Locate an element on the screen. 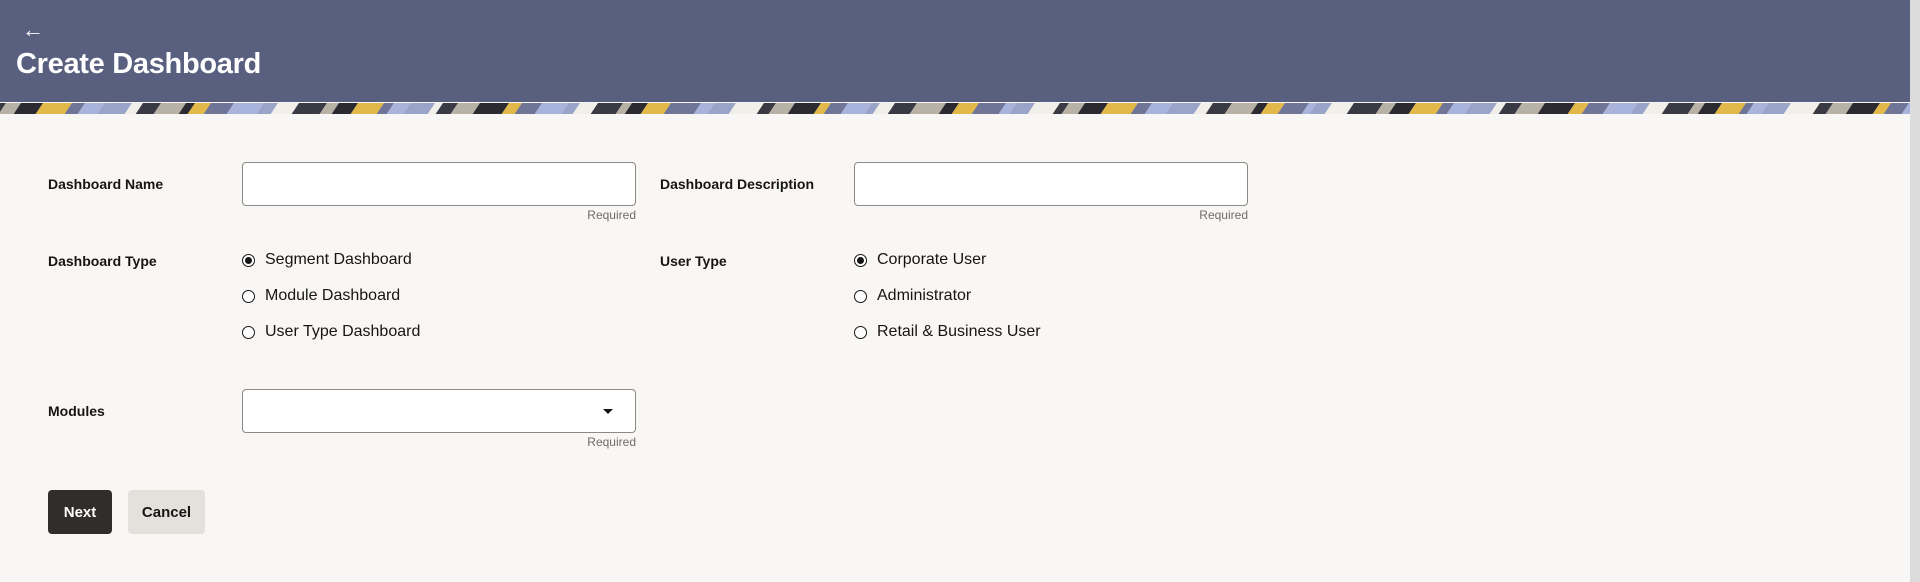  dashboard-name-required-hint: Required is located at coordinates (611, 215).